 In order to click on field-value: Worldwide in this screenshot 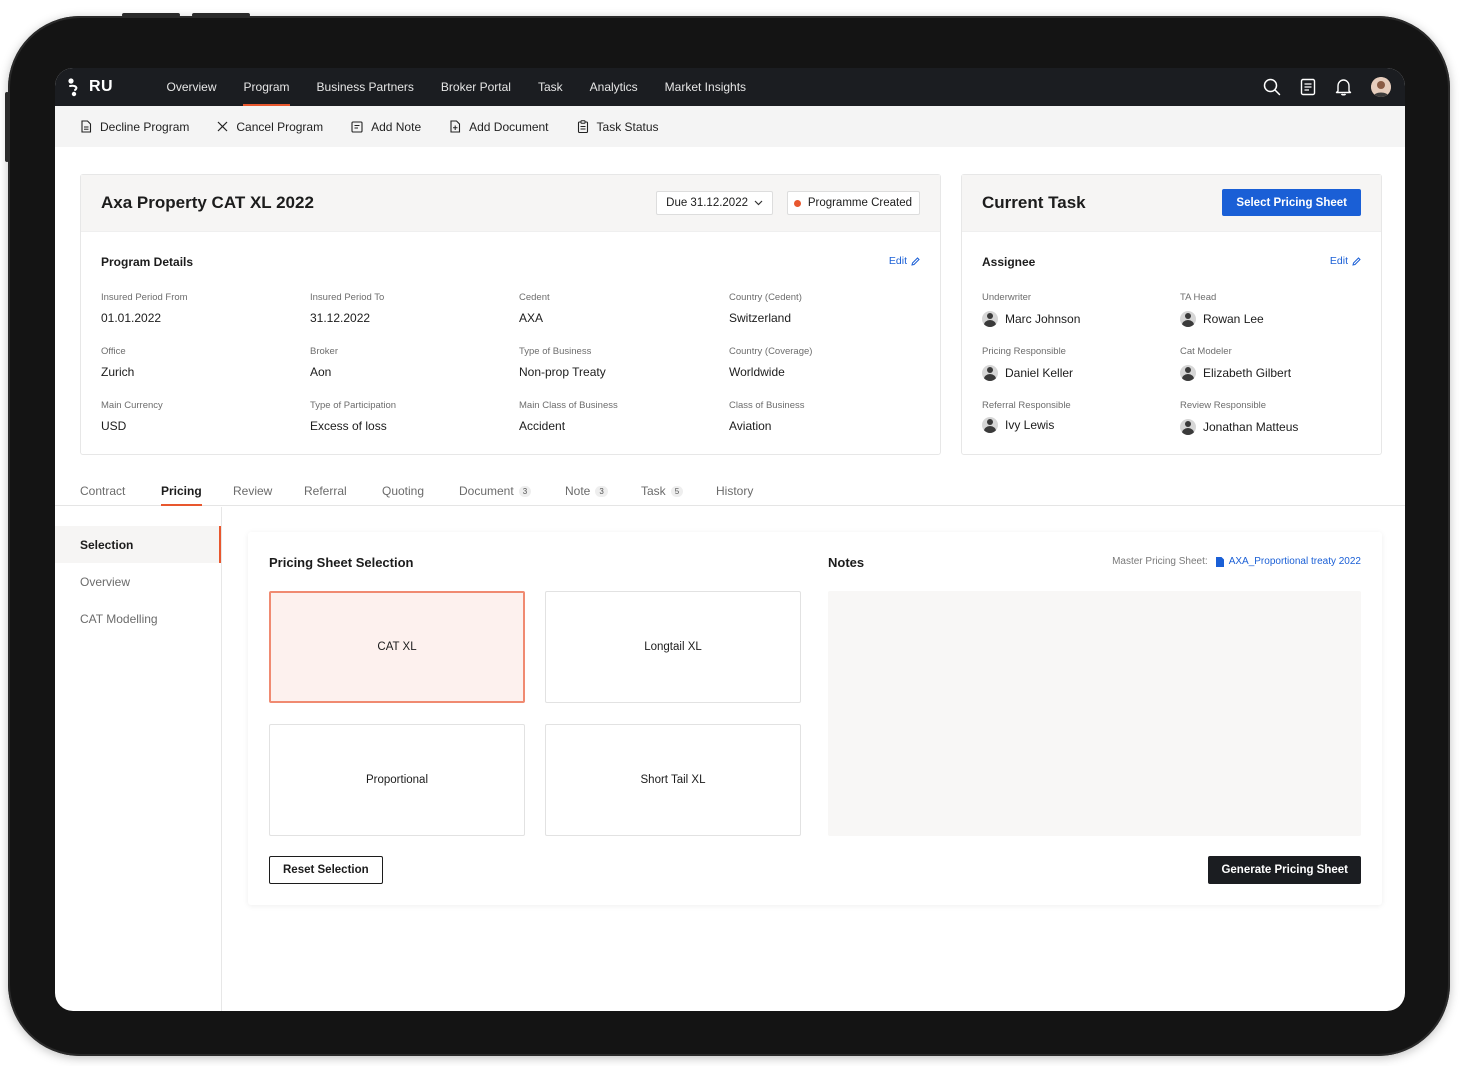, I will do `click(757, 372)`.